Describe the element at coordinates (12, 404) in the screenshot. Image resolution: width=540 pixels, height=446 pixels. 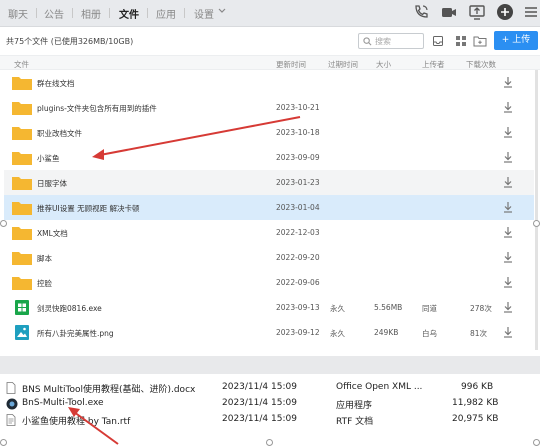
I see `app-exe-icon` at that location.